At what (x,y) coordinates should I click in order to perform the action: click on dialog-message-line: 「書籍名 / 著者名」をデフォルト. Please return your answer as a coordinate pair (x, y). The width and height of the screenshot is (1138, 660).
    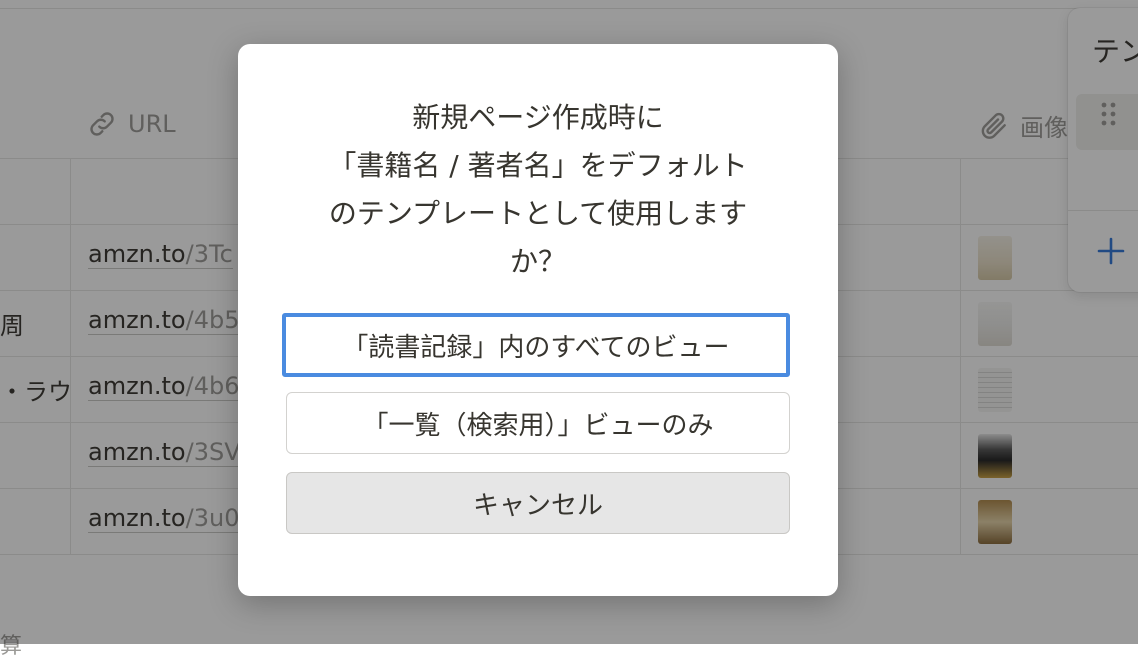
    Looking at the image, I should click on (538, 165).